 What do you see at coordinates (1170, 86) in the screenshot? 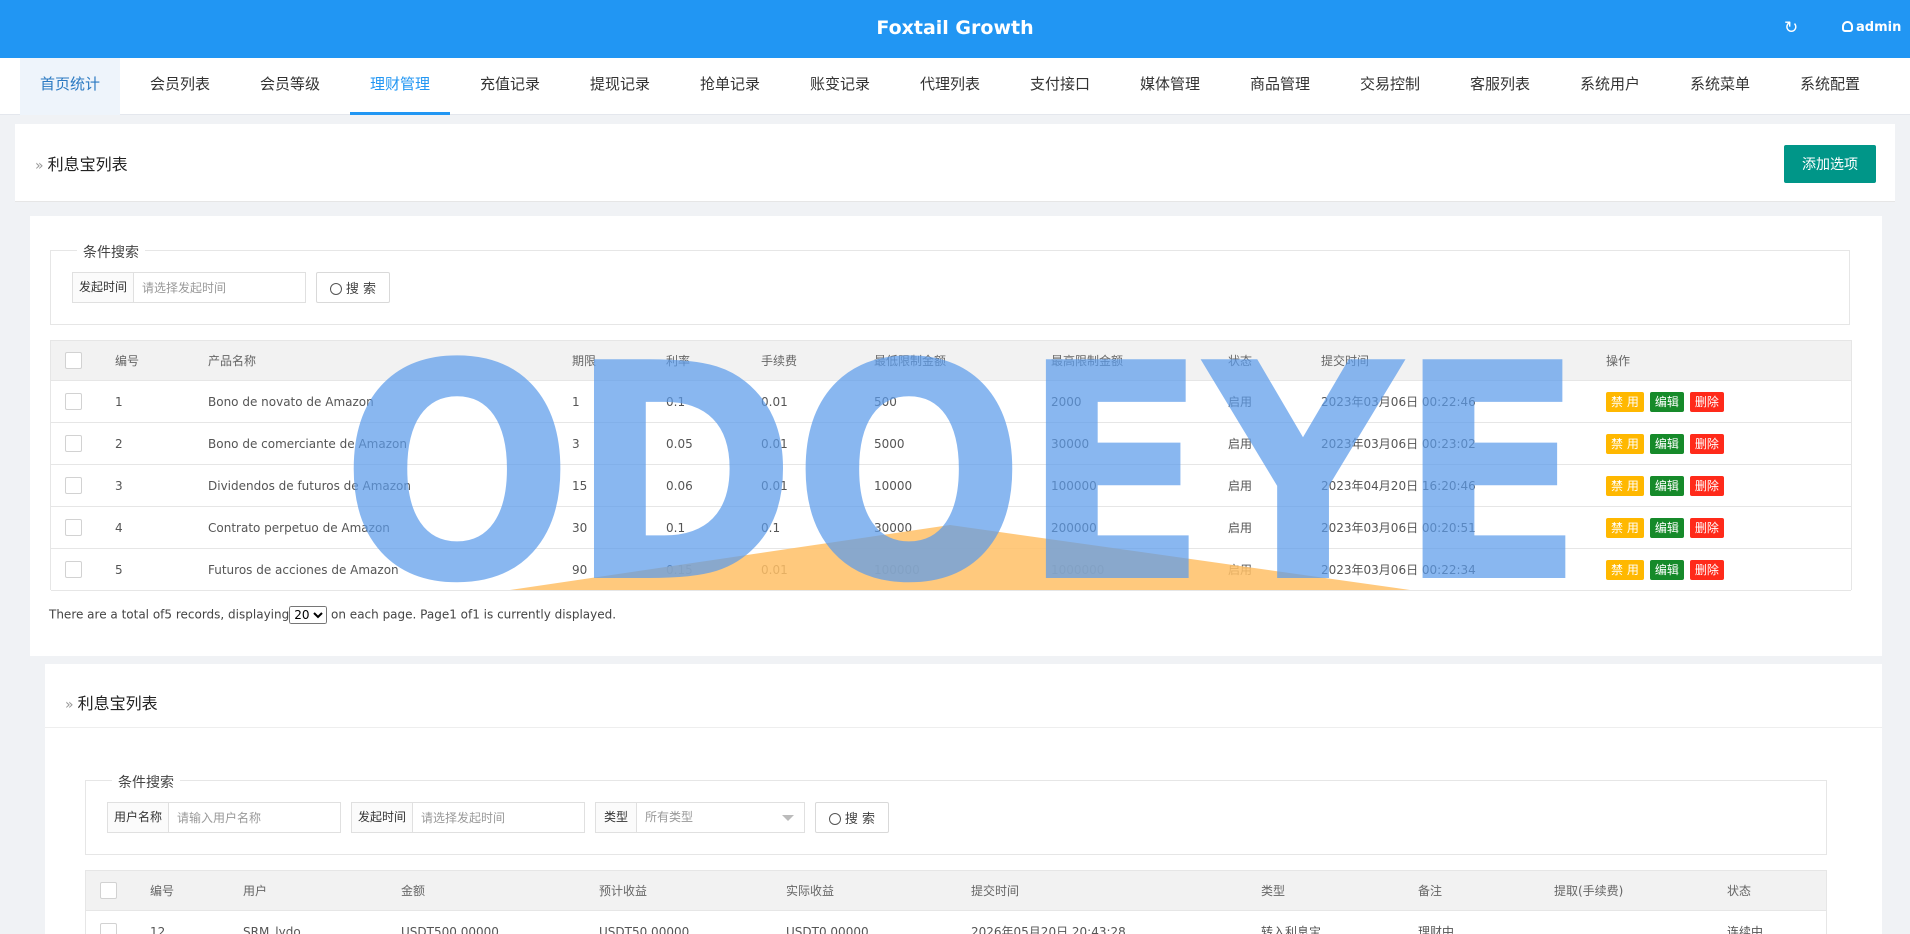
I see `nav-tab: 媒体管理` at bounding box center [1170, 86].